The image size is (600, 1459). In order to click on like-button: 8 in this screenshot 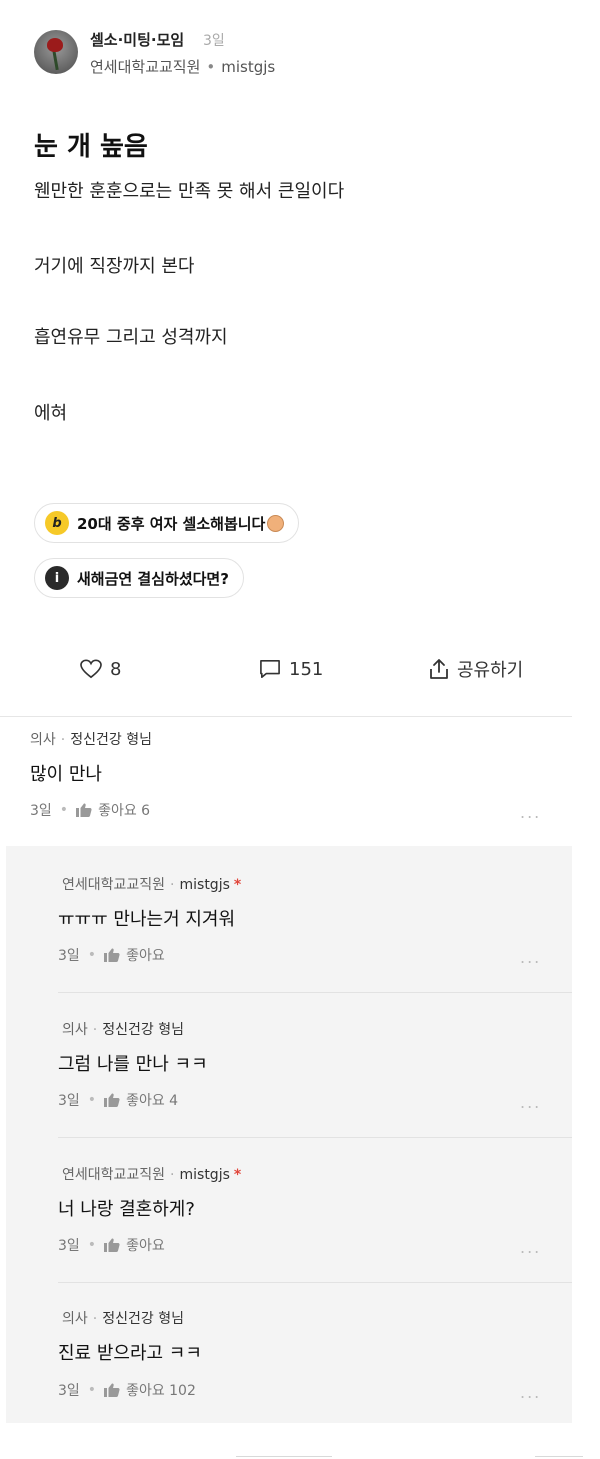, I will do `click(100, 669)`.